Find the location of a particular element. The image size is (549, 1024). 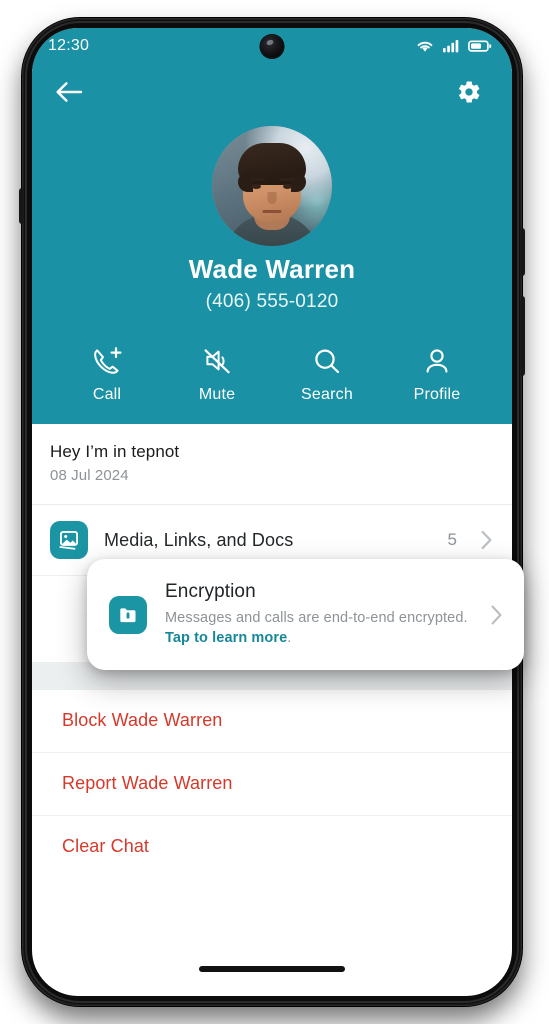

media-count-badge: 5 is located at coordinates (452, 539).